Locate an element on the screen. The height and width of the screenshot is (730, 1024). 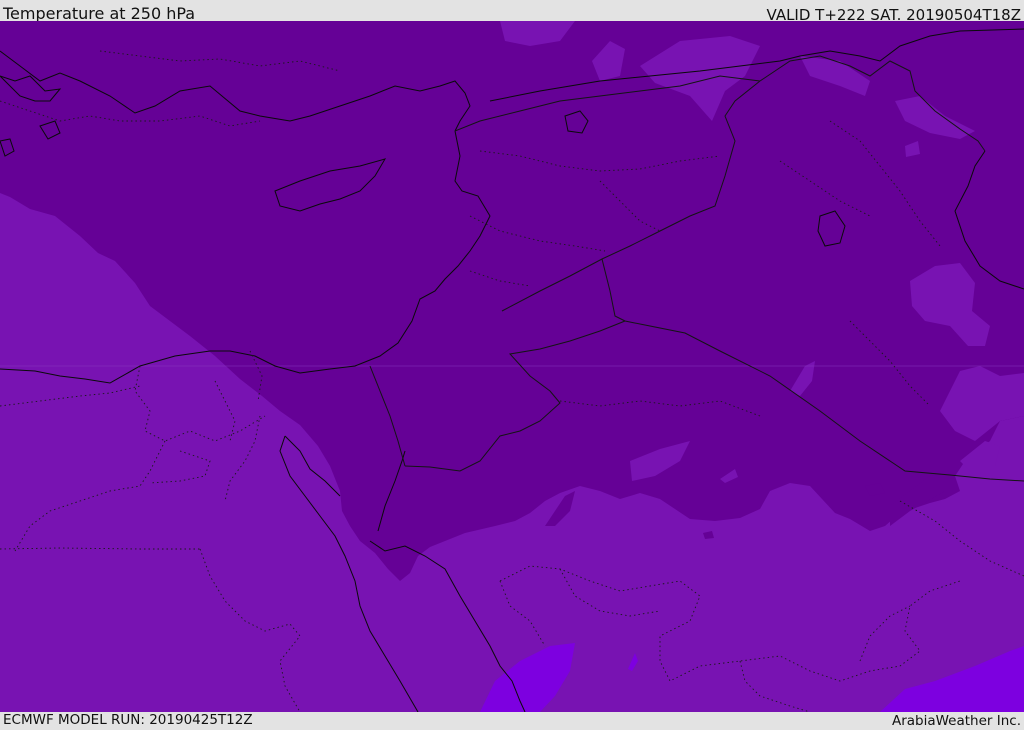
model-run: ECMWF MODEL RUN: 20190425T12Z is located at coordinates (128, 720).